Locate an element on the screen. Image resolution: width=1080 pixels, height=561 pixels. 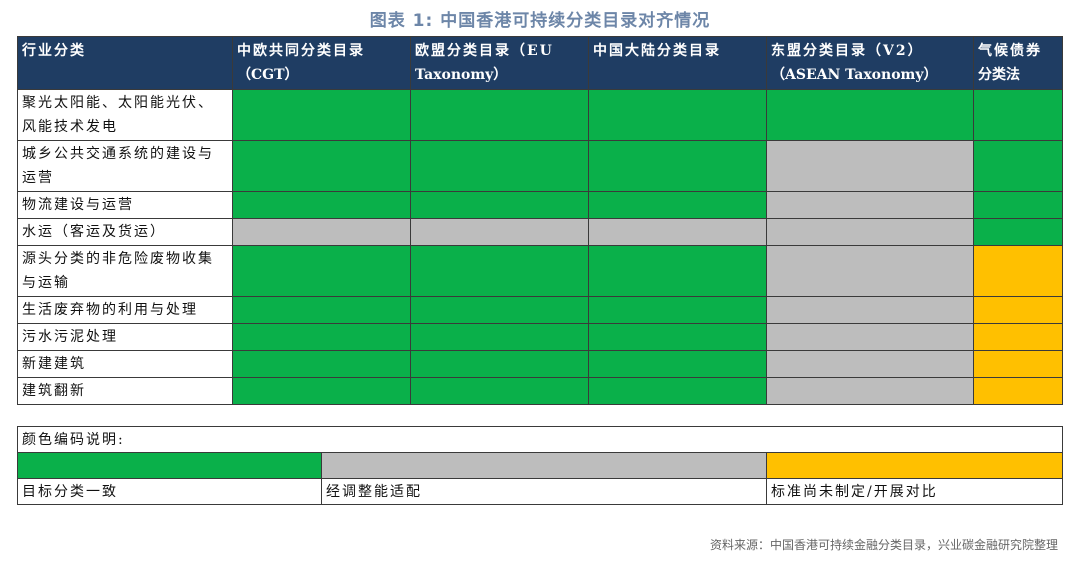
table-row: 物流建设与运营 is located at coordinates (540, 205).